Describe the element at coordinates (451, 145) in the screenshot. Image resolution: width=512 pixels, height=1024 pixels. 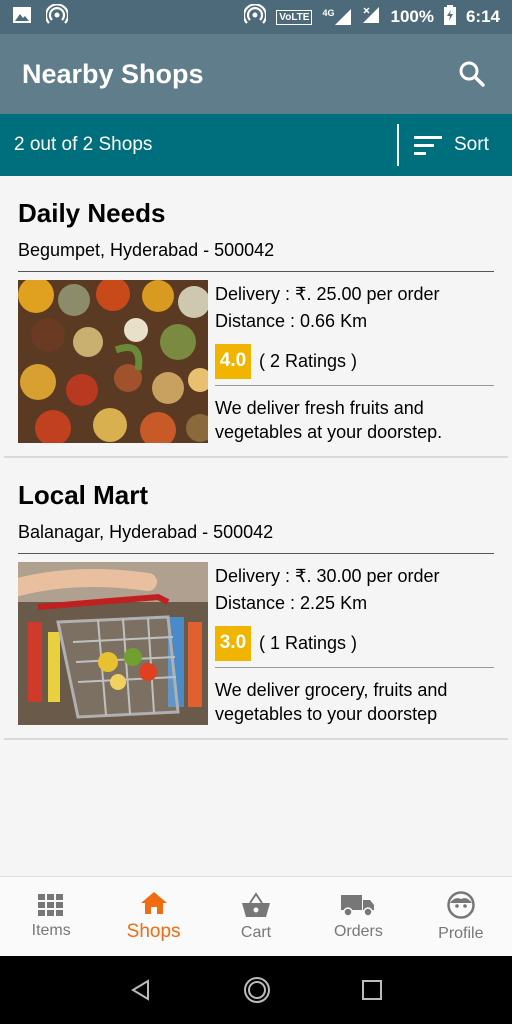
I see `sort-button: Sort` at that location.